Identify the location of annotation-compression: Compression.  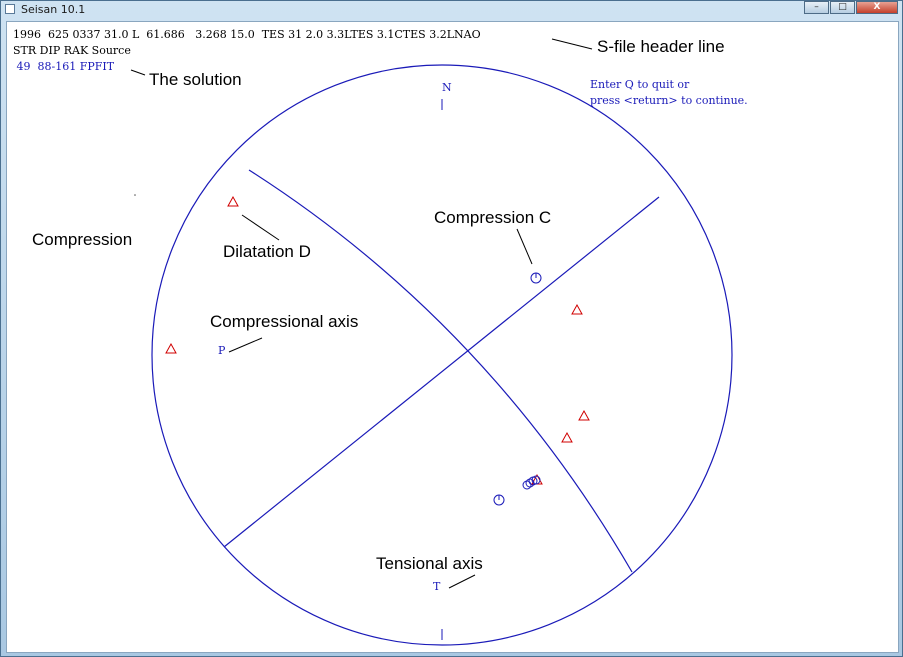
(82, 239).